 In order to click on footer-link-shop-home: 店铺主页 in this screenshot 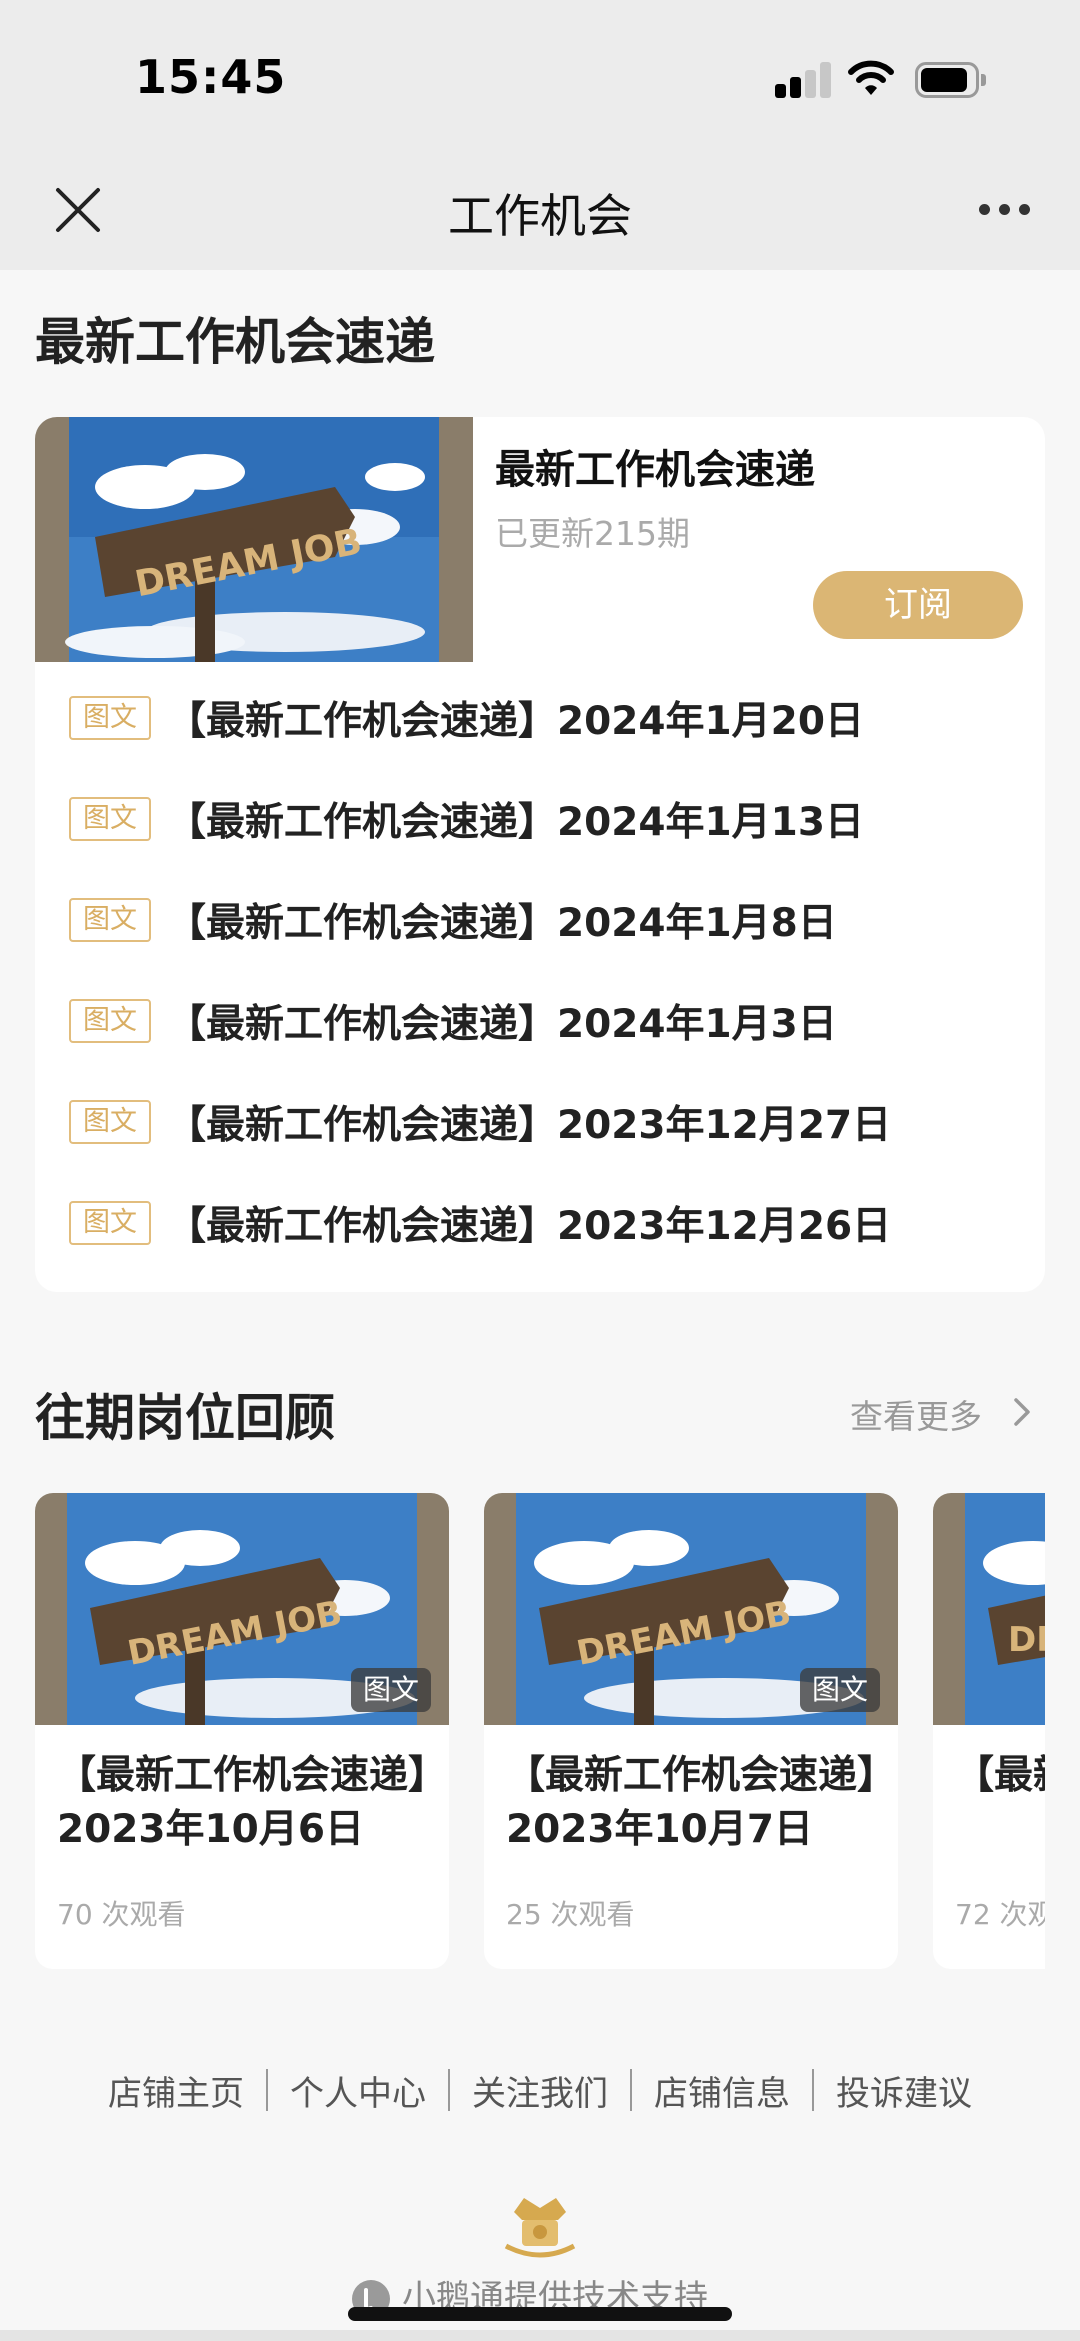, I will do `click(176, 2090)`.